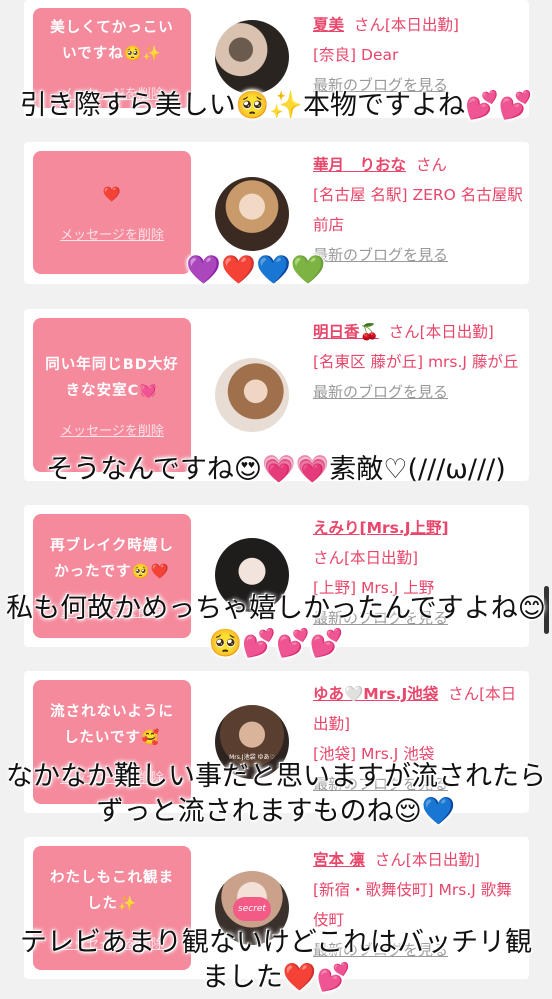 This screenshot has height=999, width=552. Describe the element at coordinates (112, 558) in the screenshot. I see `message-text: 再ブレイク時嬉しかったです🥺❤️` at that location.